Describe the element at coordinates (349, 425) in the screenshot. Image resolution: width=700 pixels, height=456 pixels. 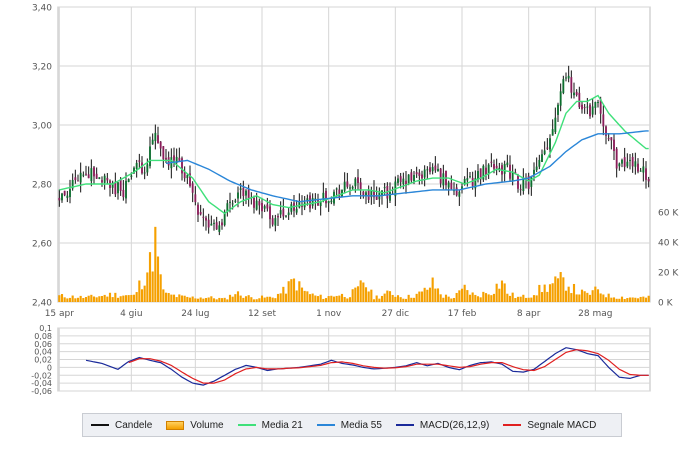
I see `legend-item-media55: Media 55` at that location.